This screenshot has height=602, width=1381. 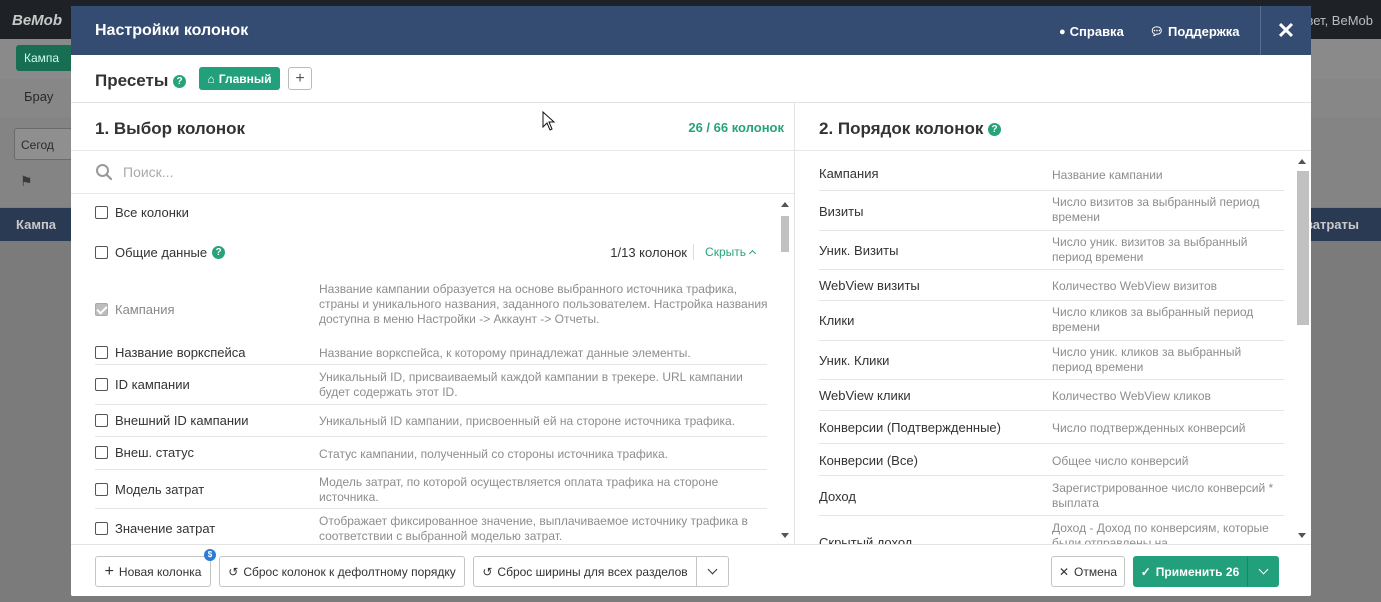 I want to click on group-checkbox, so click(x=101, y=252).